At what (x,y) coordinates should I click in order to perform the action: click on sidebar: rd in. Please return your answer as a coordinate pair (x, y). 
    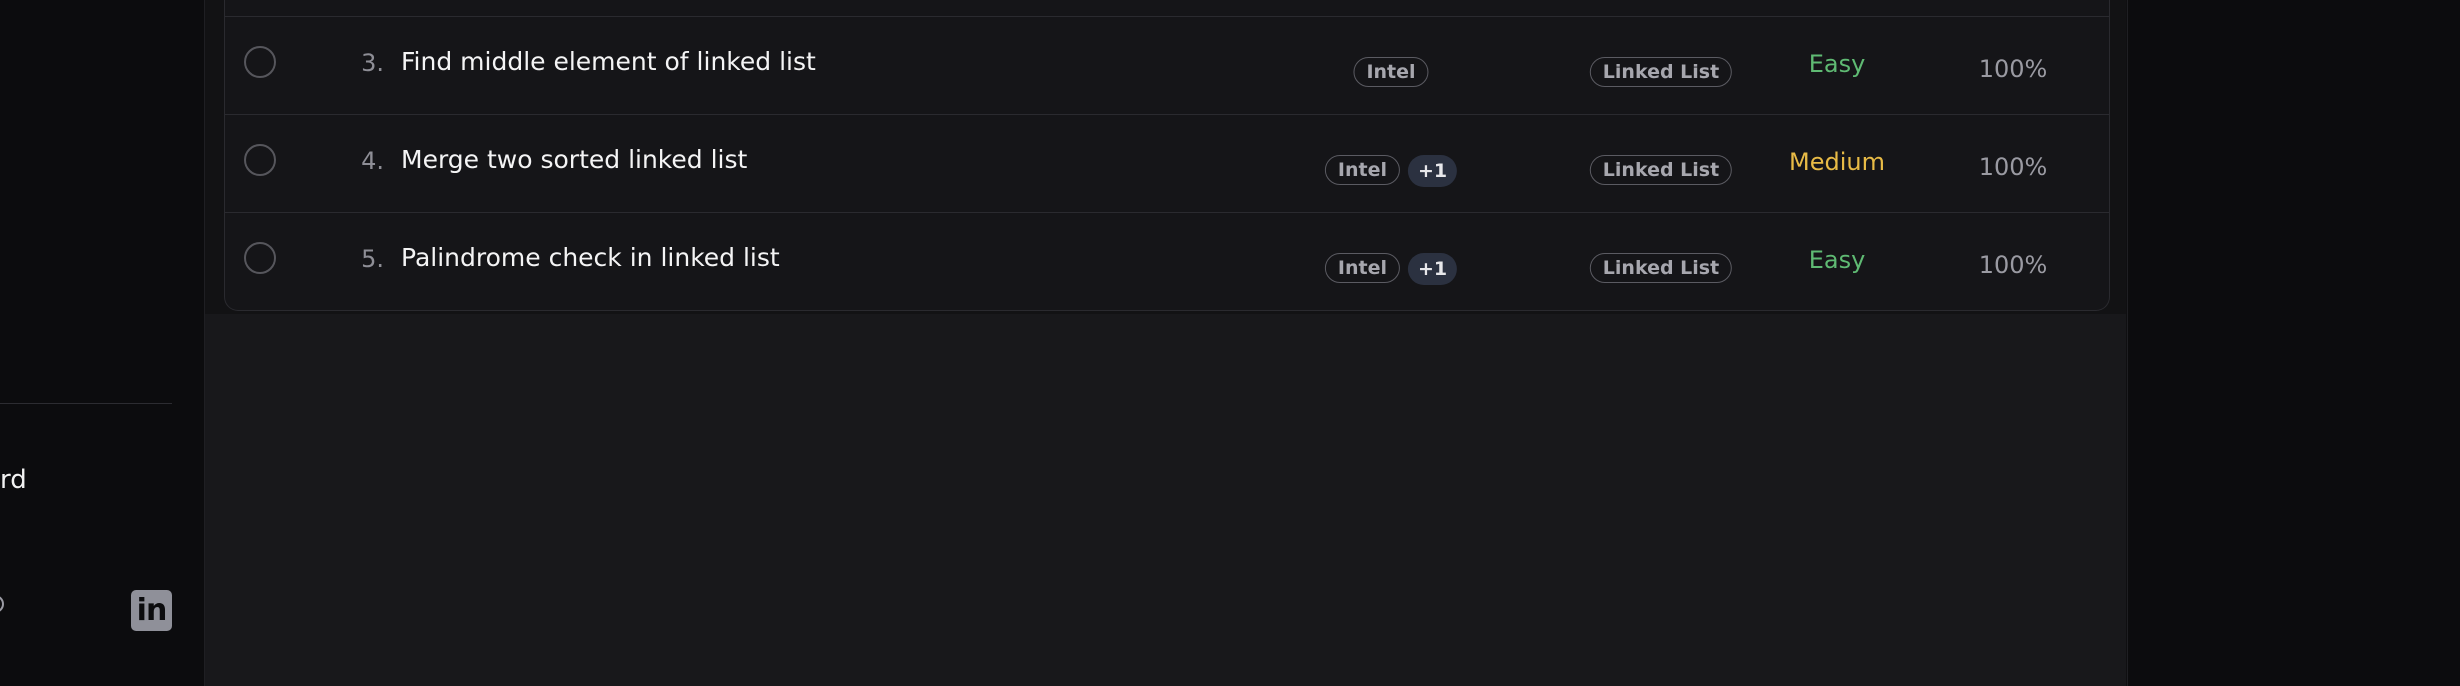
    Looking at the image, I should click on (102, 343).